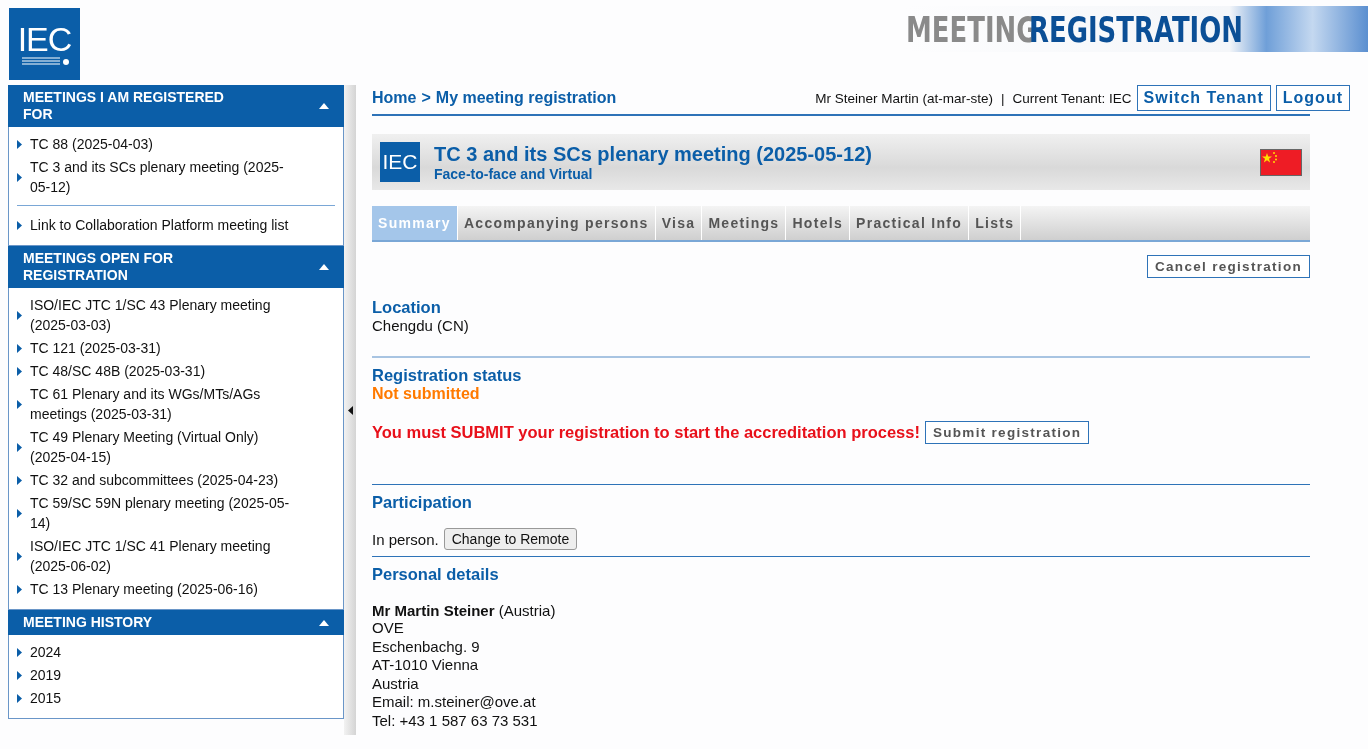  What do you see at coordinates (464, 610) in the screenshot?
I see `person-name: Mr Martin Steiner (Austria)` at bounding box center [464, 610].